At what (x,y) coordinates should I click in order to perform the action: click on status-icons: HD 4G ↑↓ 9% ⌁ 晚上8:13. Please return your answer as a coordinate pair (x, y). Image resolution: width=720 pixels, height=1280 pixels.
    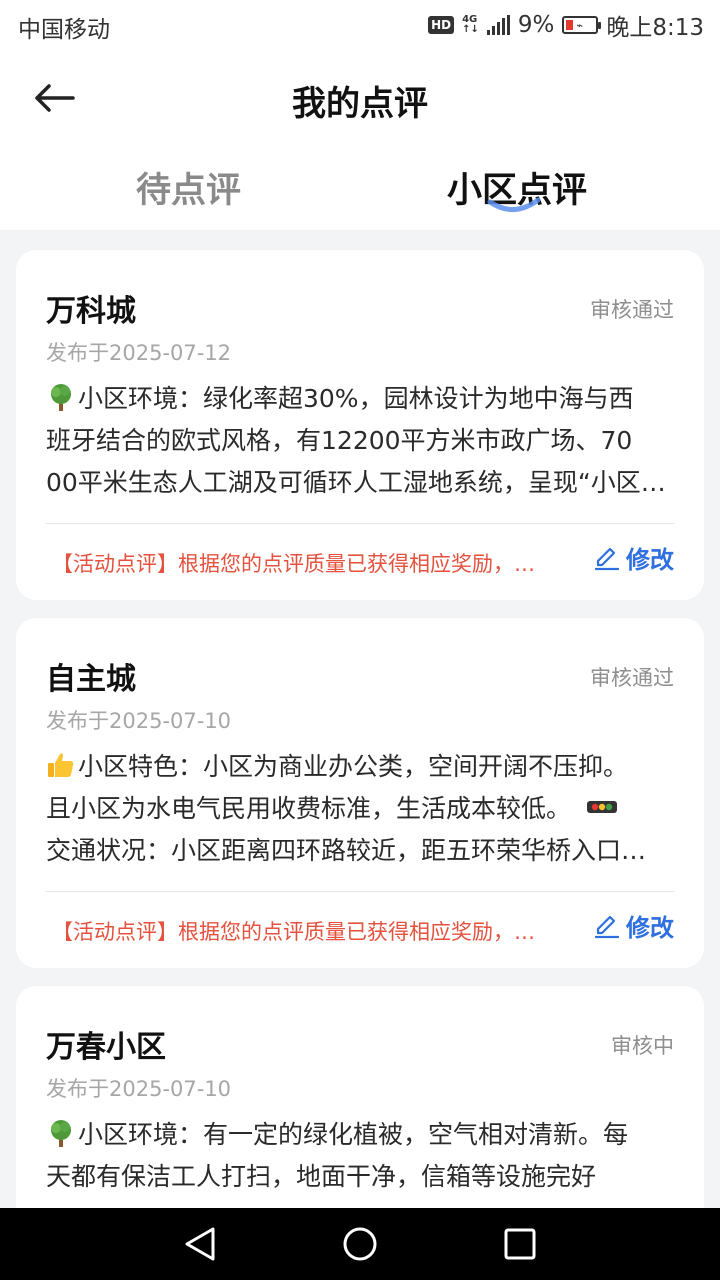
    Looking at the image, I should click on (566, 25).